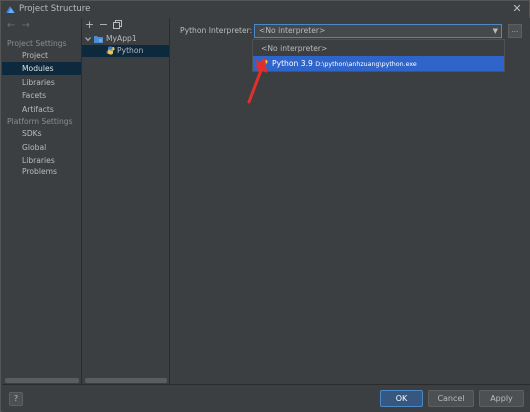 Image resolution: width=530 pixels, height=412 pixels. Describe the element at coordinates (366, 64) in the screenshot. I see `option-path: D:\python\anhzuang\python.exe` at that location.